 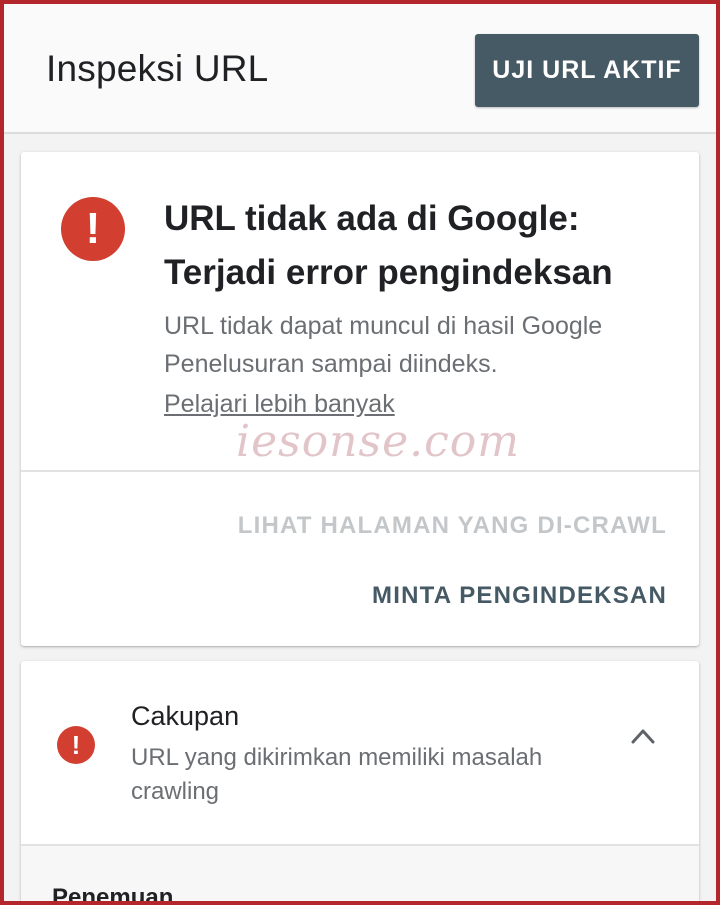 What do you see at coordinates (113, 894) in the screenshot?
I see `discovery-section-label: Penemuan` at bounding box center [113, 894].